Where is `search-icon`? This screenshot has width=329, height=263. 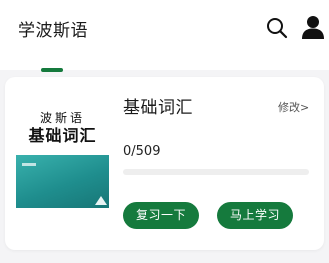
search-icon is located at coordinates (277, 28).